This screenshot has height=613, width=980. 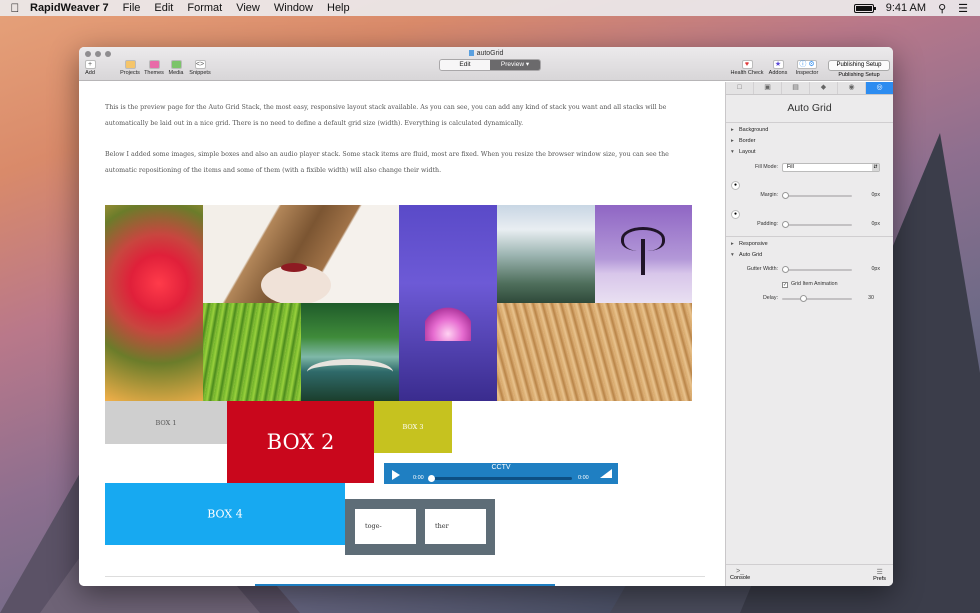 I want to click on audio-total-time: 0:00, so click(x=583, y=478).